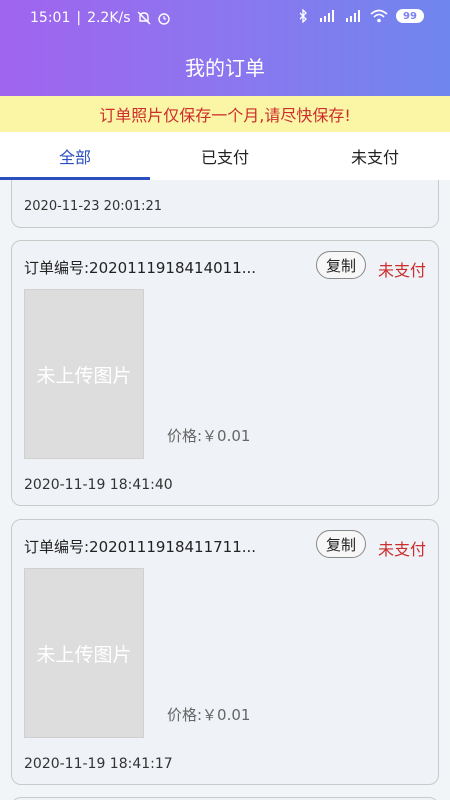 This screenshot has width=450, height=800. I want to click on notice-banner: 订单照片仅保存一个月,请尽快保存!, so click(225, 114).